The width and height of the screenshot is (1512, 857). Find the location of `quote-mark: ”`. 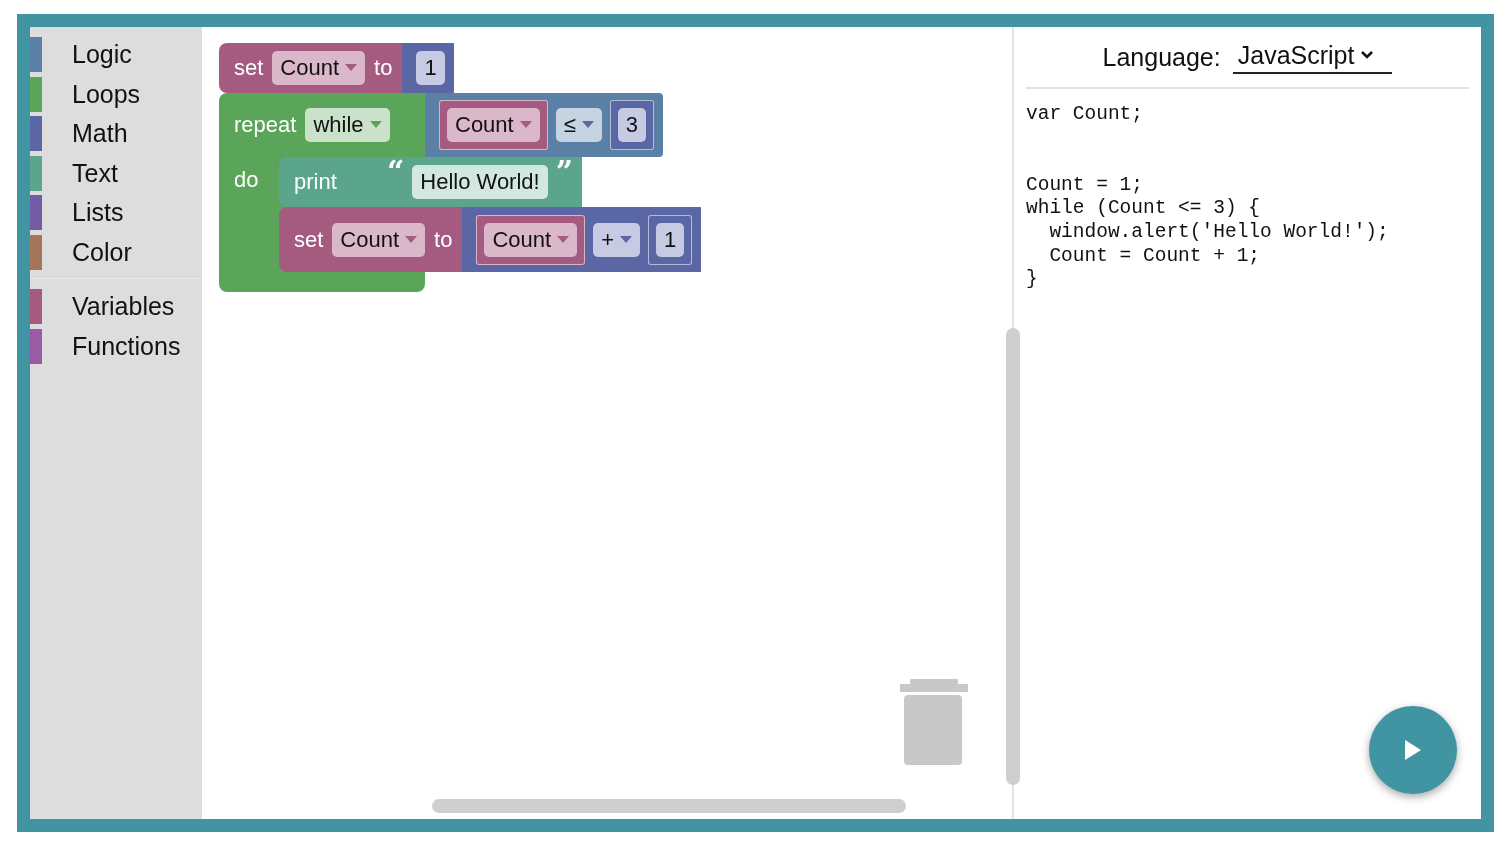

quote-mark: ” is located at coordinates (564, 172).